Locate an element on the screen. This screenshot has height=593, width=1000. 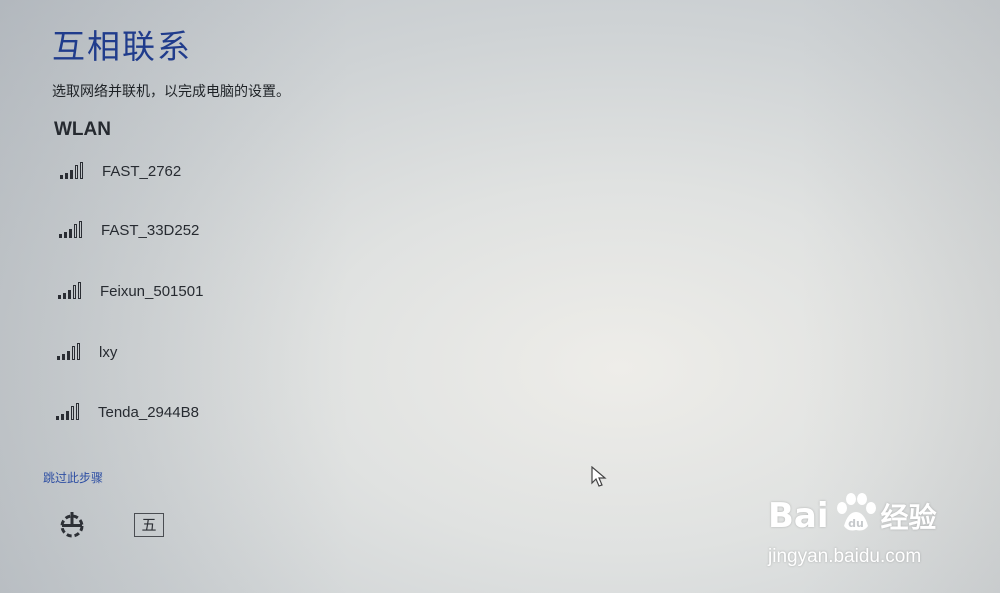
svg-text: du is located at coordinates (856, 523).